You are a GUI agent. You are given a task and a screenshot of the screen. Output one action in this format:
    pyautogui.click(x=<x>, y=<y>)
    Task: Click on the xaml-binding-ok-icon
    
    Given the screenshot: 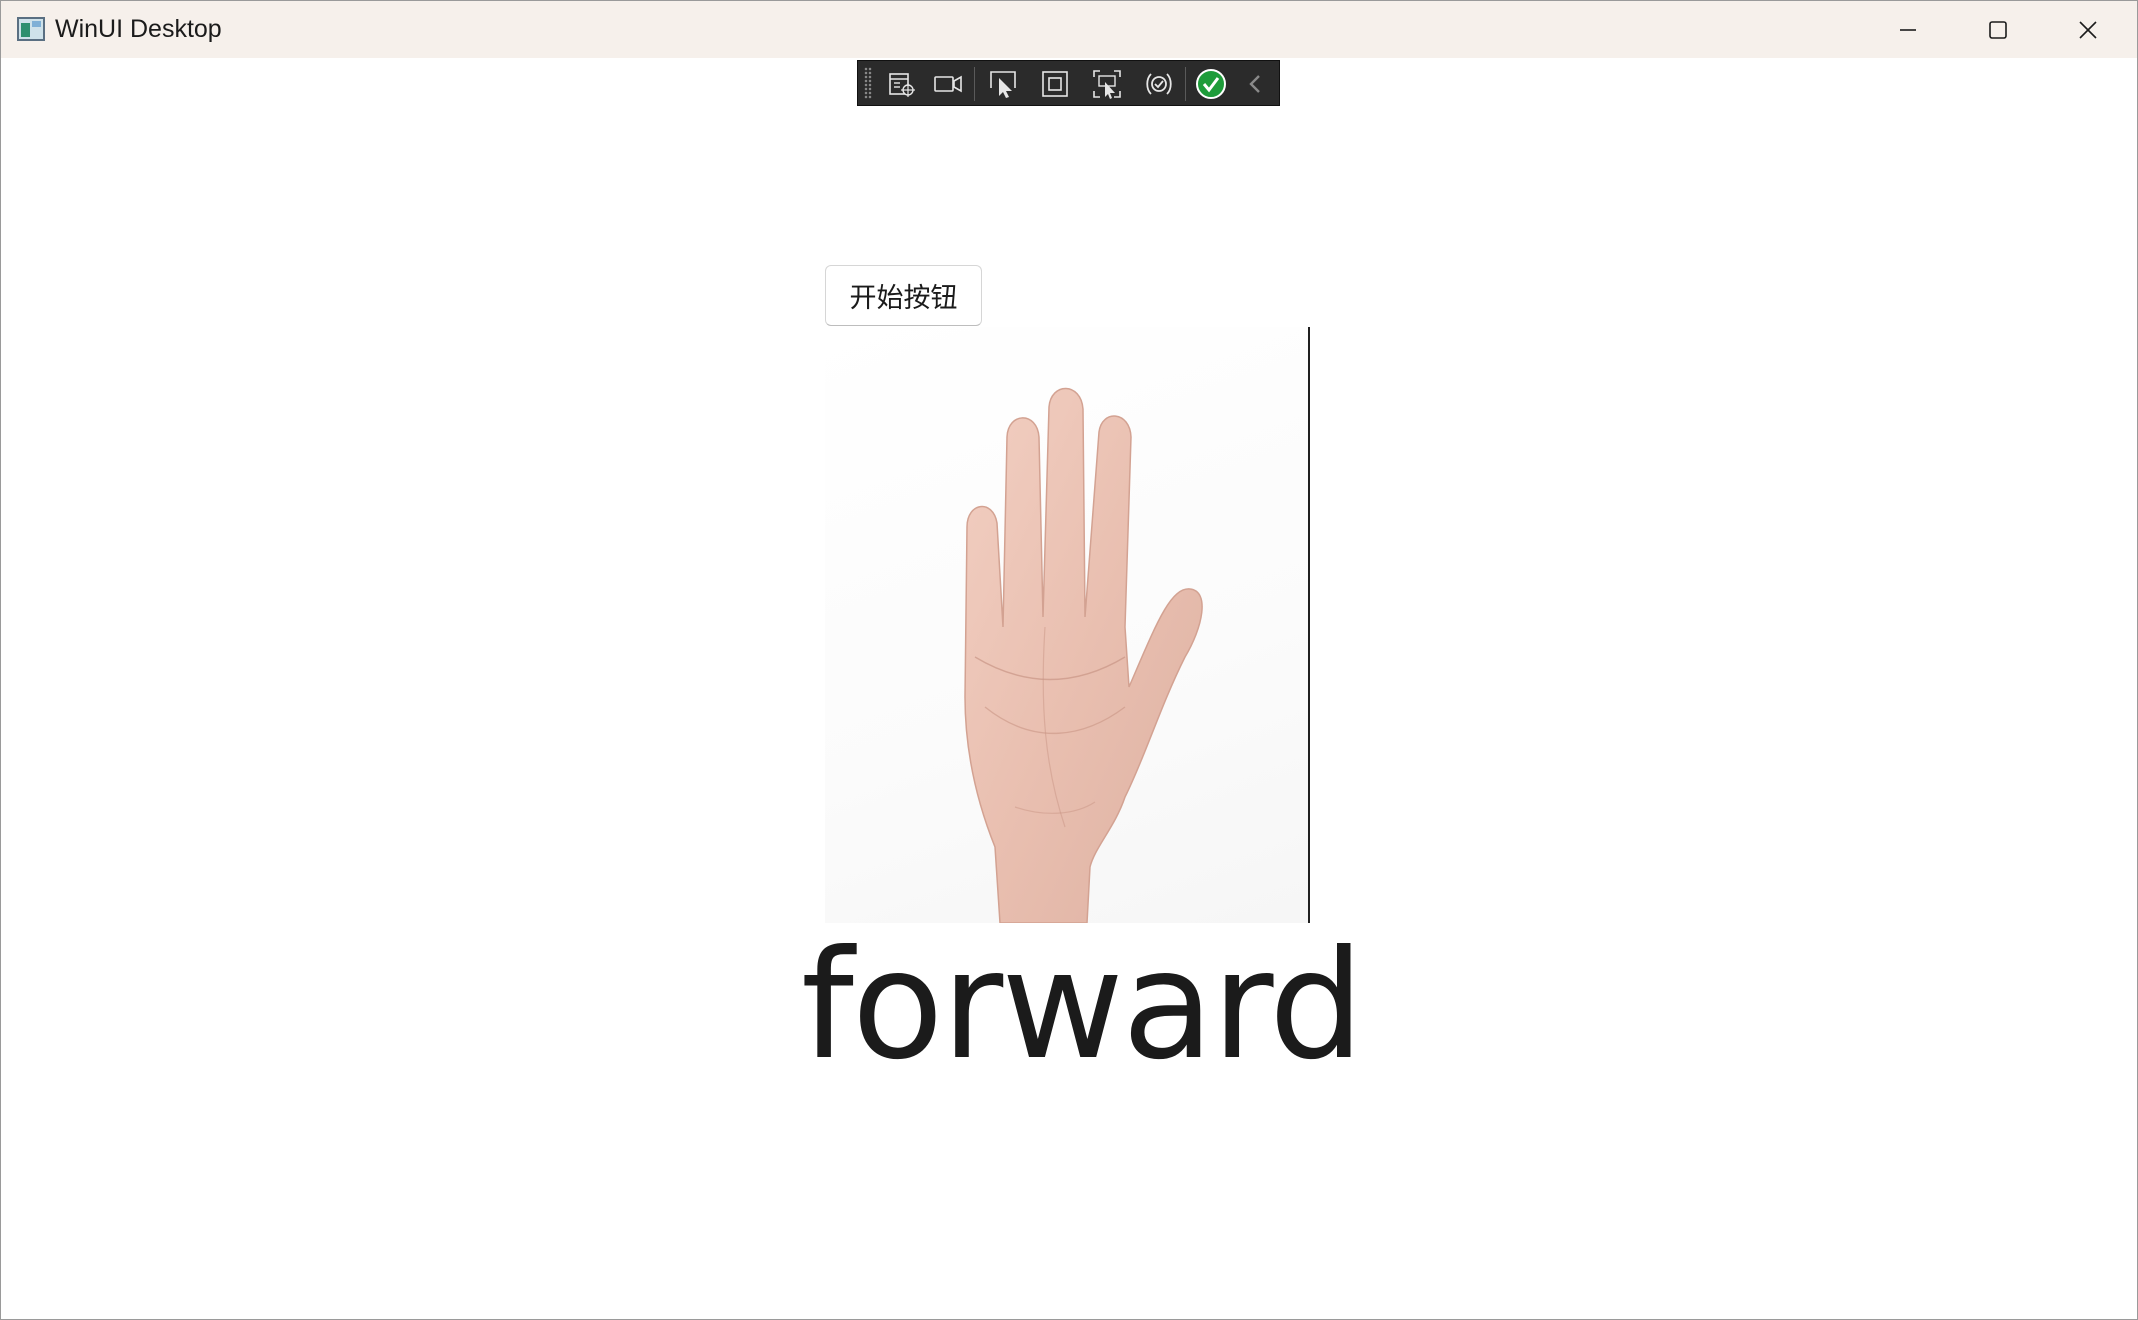 What is the action you would take?
    pyautogui.click(x=1211, y=84)
    